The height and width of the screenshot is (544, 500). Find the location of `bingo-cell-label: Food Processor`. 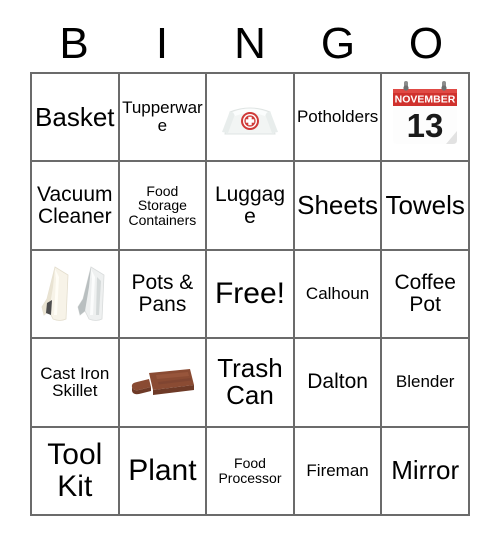

bingo-cell-label: Food Processor is located at coordinates (250, 470).